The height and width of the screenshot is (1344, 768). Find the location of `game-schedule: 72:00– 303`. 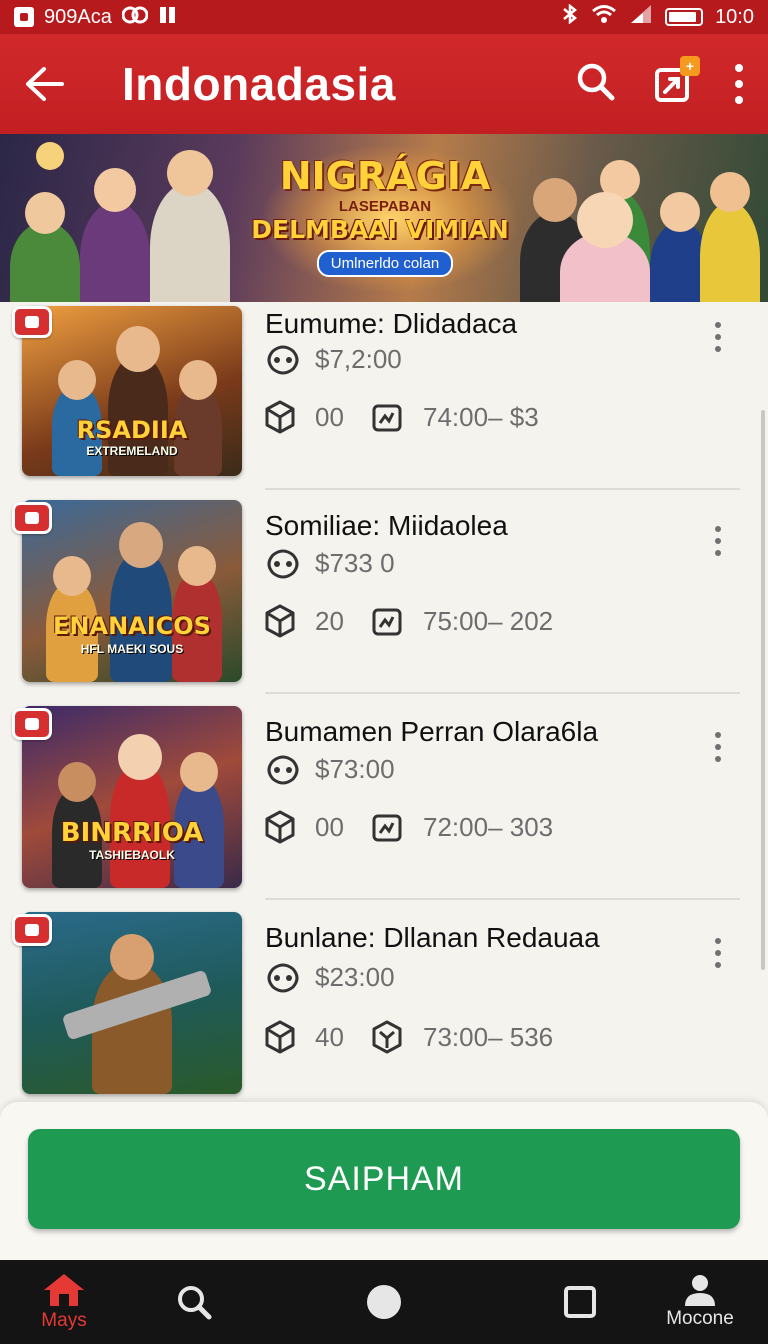

game-schedule: 72:00– 303 is located at coordinates (488, 826).